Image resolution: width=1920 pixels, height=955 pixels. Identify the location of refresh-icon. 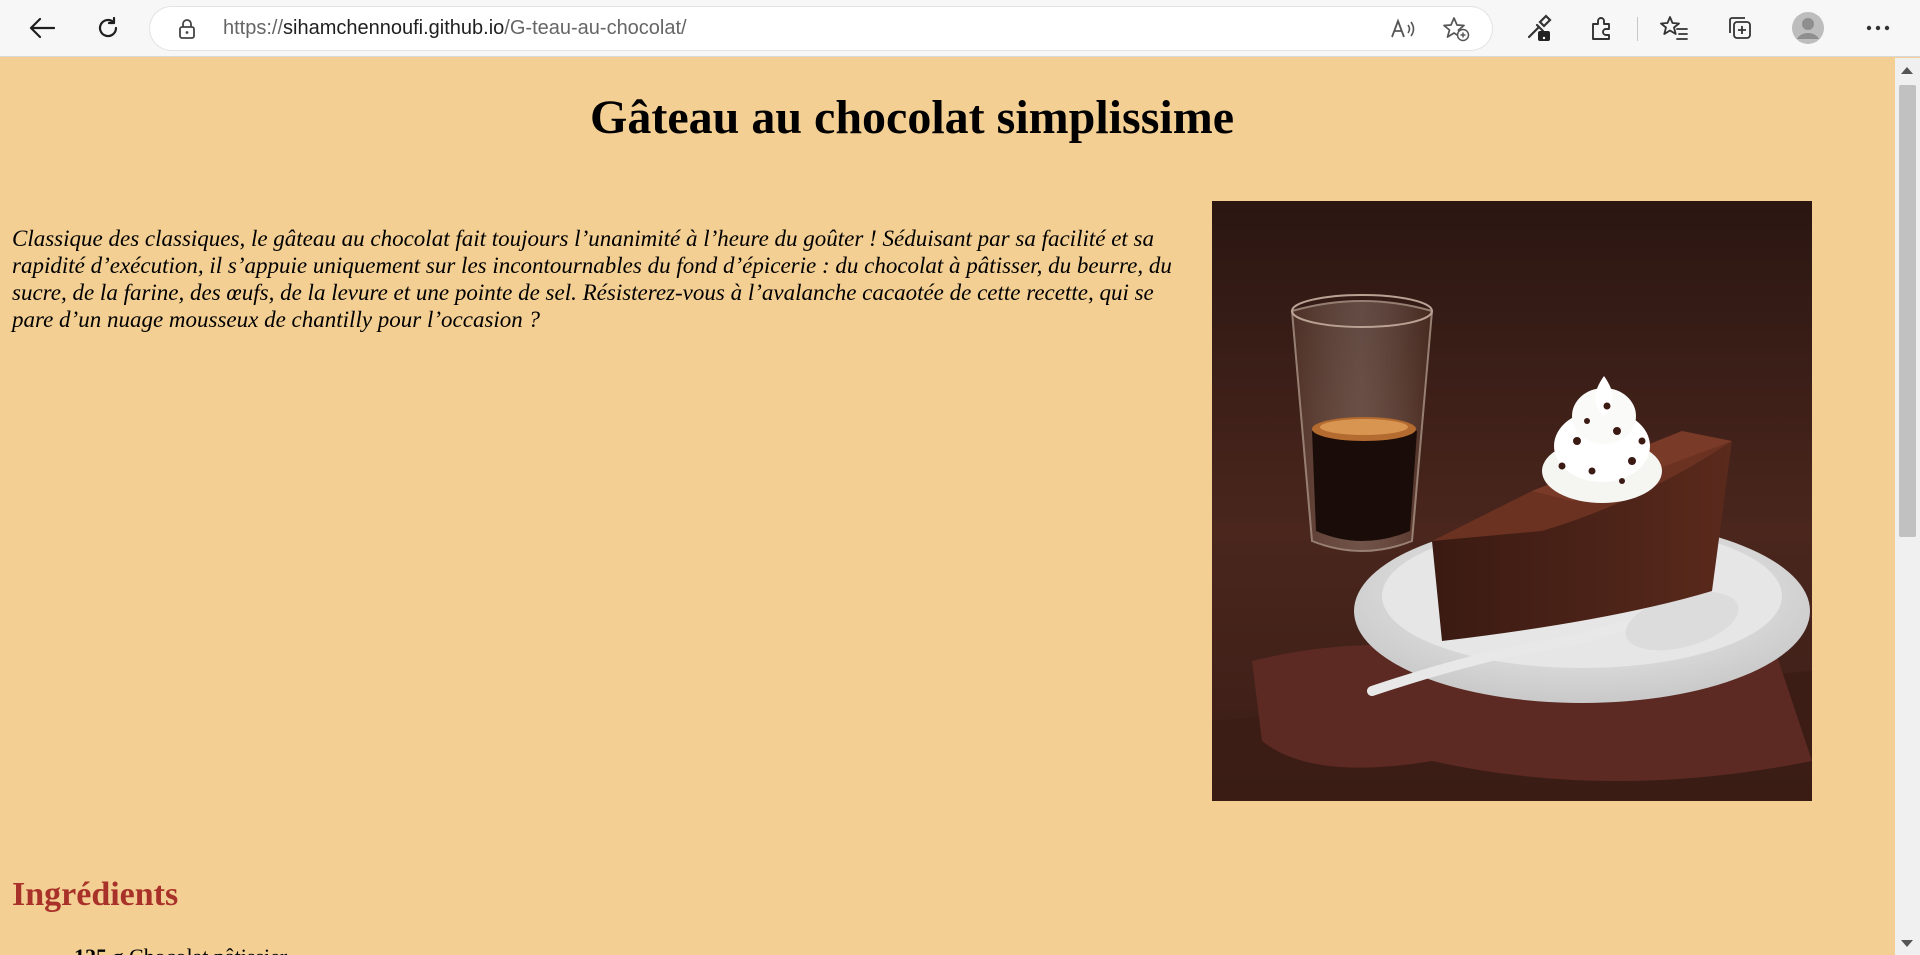
(108, 28).